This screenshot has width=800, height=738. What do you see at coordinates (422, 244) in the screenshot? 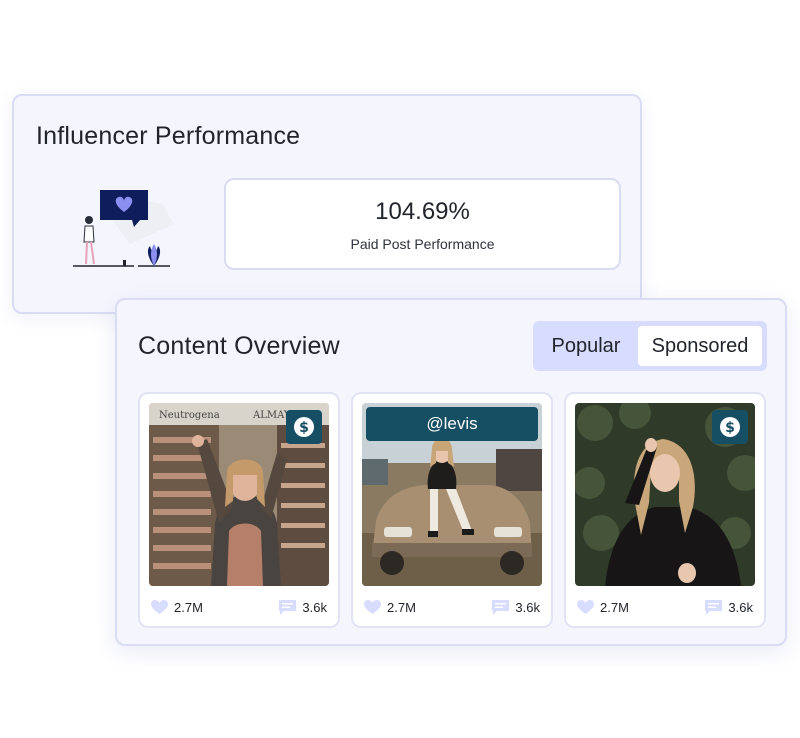
I see `metric-label: Paid Post Performance` at bounding box center [422, 244].